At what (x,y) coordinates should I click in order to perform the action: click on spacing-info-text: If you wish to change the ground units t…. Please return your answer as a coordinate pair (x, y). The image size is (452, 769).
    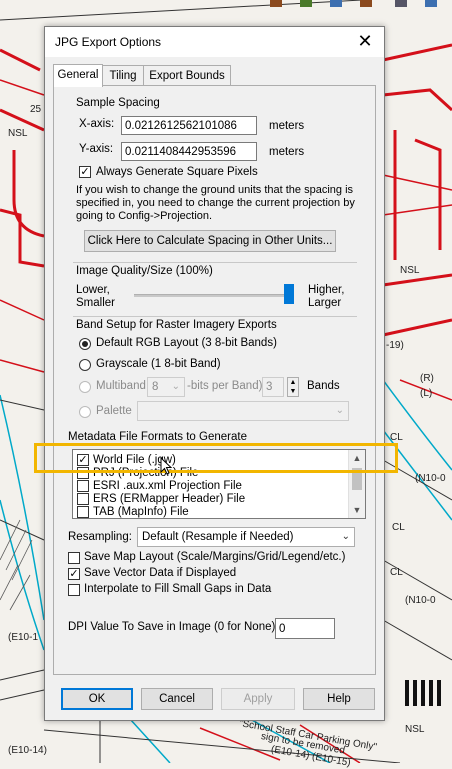
    Looking at the image, I should click on (215, 190).